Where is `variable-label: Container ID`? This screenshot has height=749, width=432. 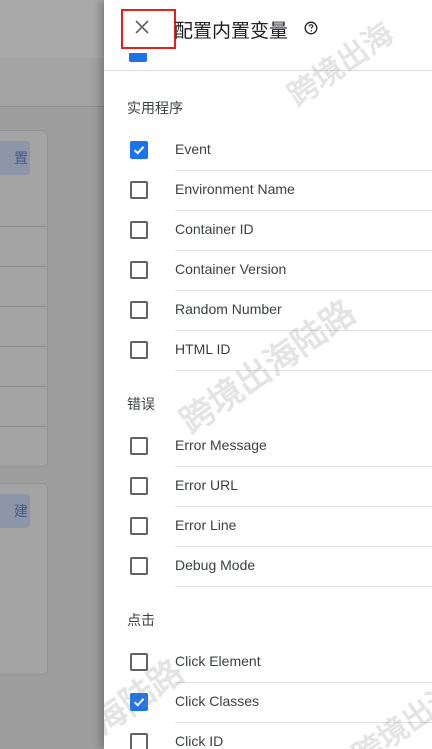
variable-label: Container ID is located at coordinates (214, 229).